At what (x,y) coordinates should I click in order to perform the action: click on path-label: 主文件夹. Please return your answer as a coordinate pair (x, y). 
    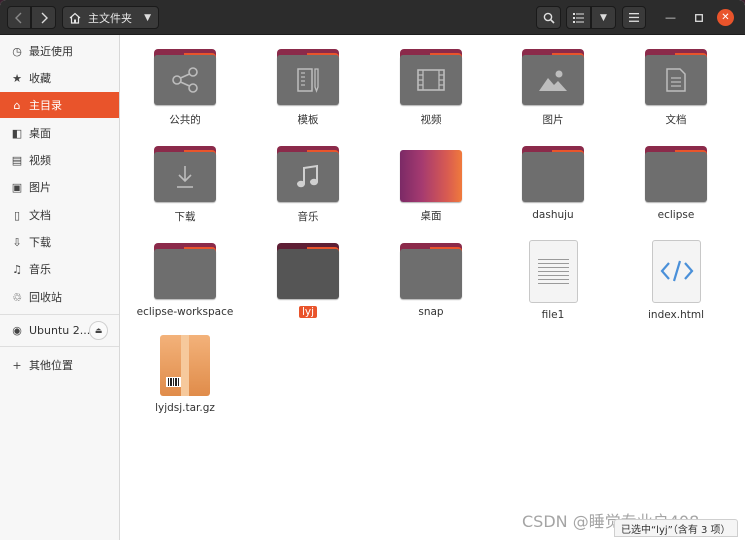
    Looking at the image, I should click on (110, 18).